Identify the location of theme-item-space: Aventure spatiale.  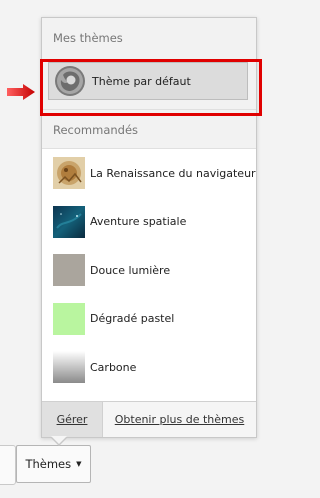
(149, 222).